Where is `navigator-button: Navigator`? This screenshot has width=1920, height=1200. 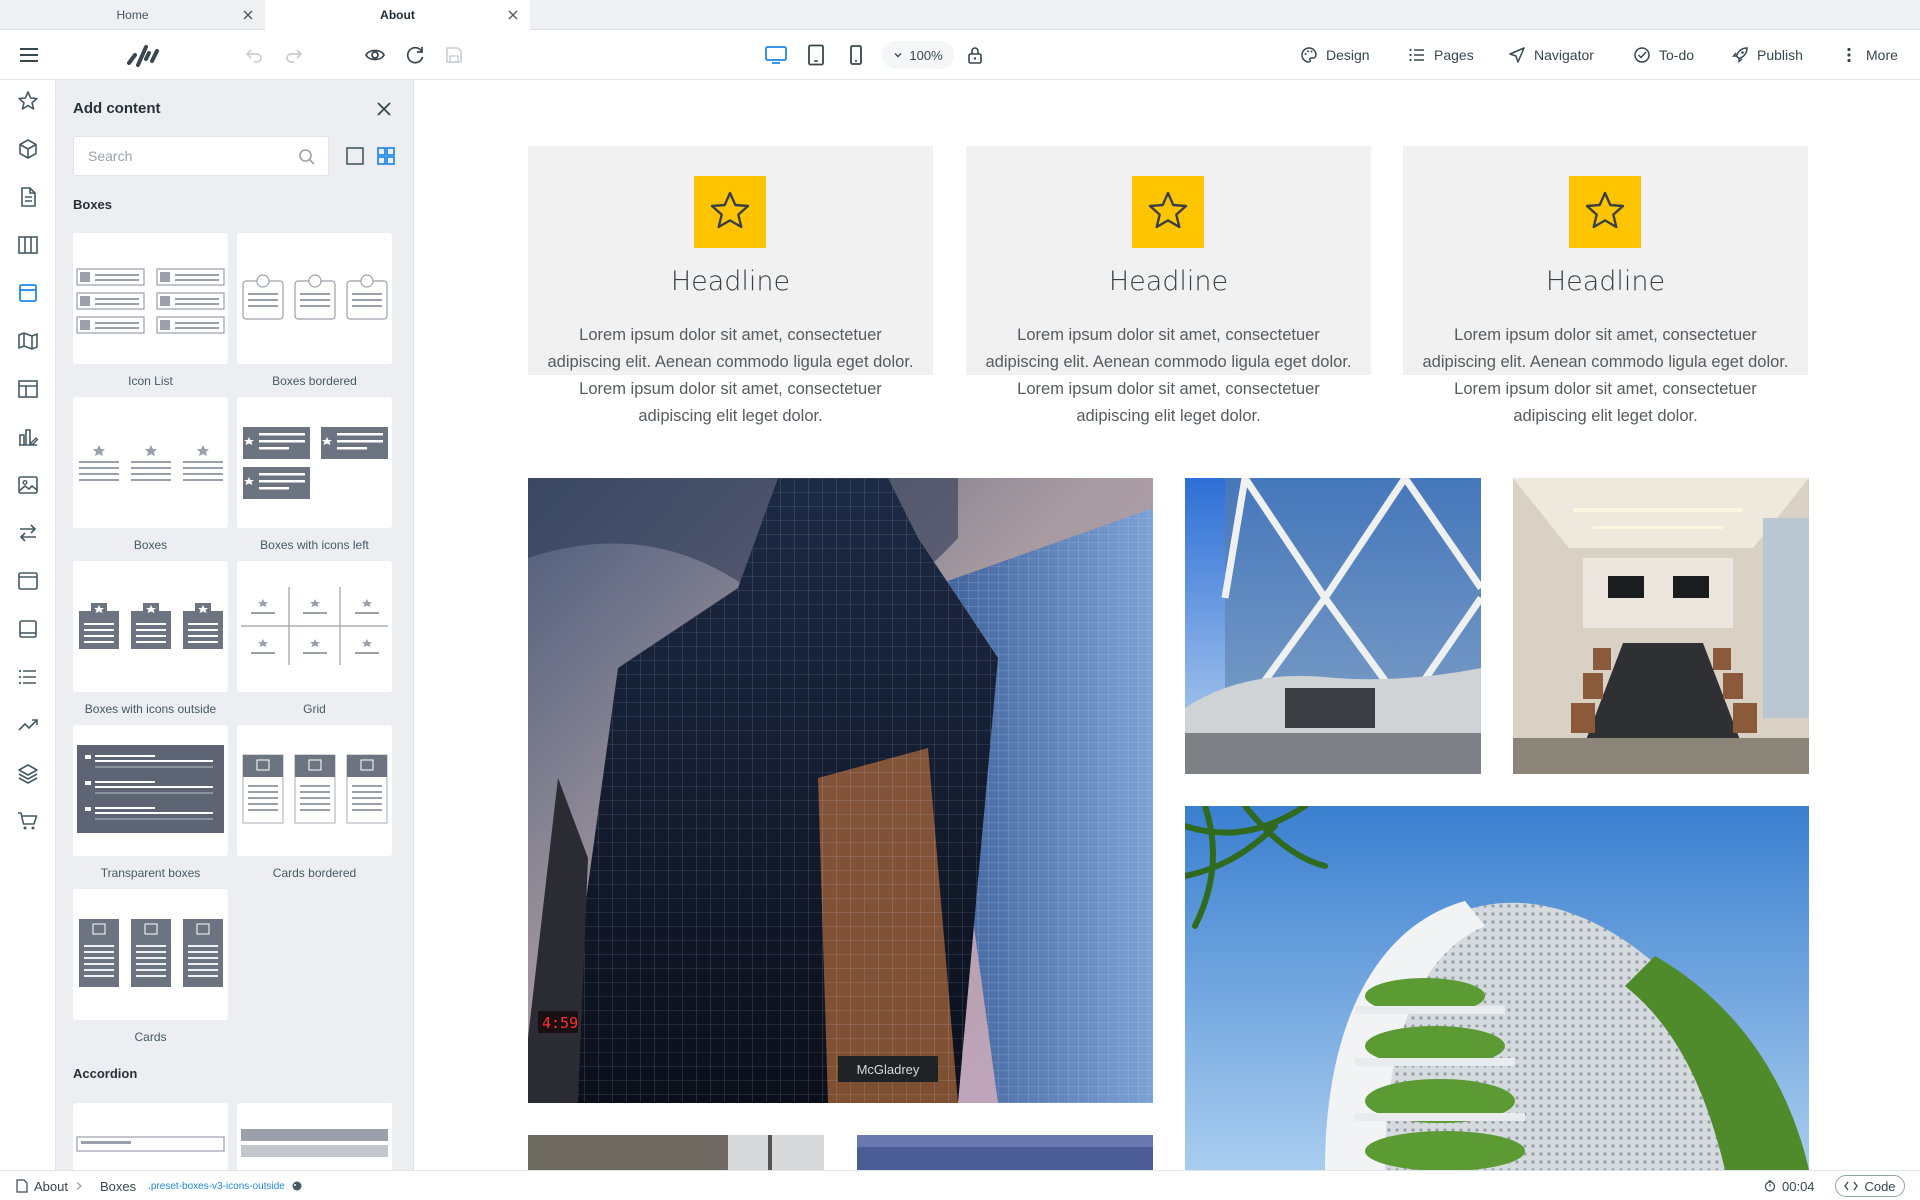 navigator-button: Navigator is located at coordinates (1551, 55).